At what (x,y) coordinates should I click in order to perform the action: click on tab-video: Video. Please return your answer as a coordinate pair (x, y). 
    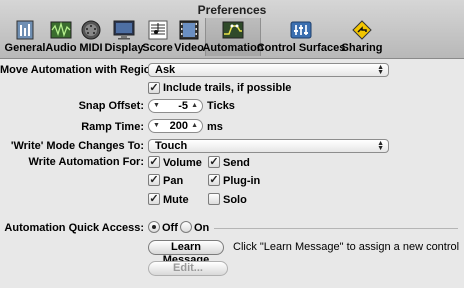
    Looking at the image, I should click on (189, 37).